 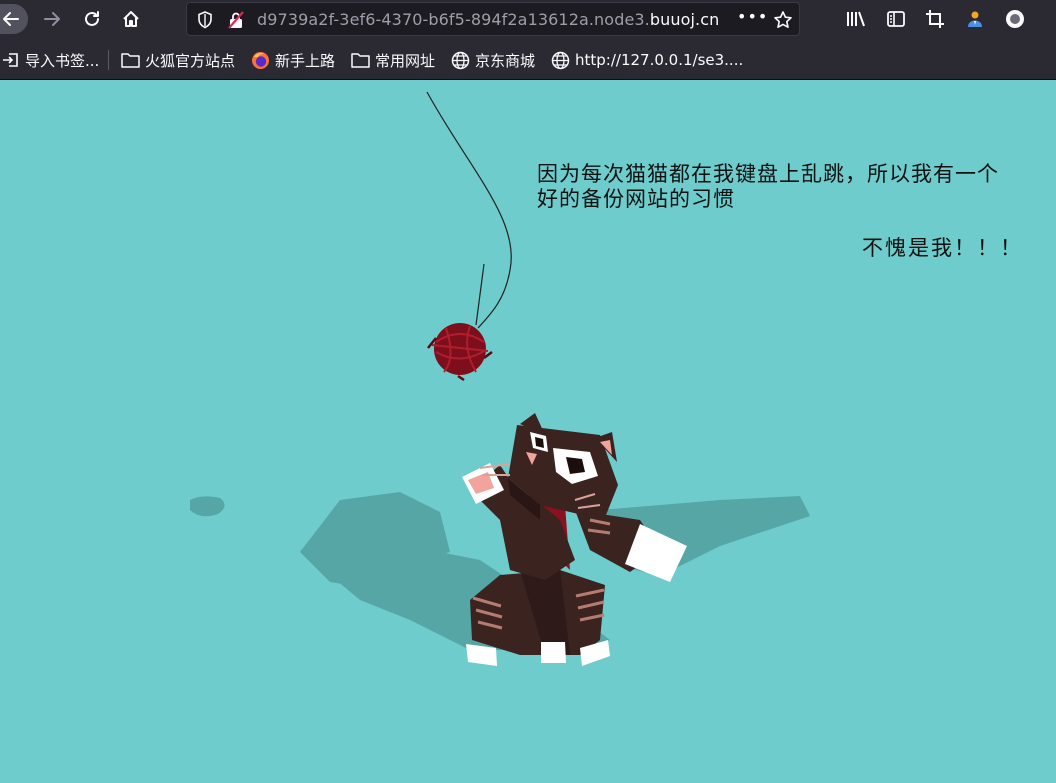 I want to click on star-icon, so click(x=783, y=20).